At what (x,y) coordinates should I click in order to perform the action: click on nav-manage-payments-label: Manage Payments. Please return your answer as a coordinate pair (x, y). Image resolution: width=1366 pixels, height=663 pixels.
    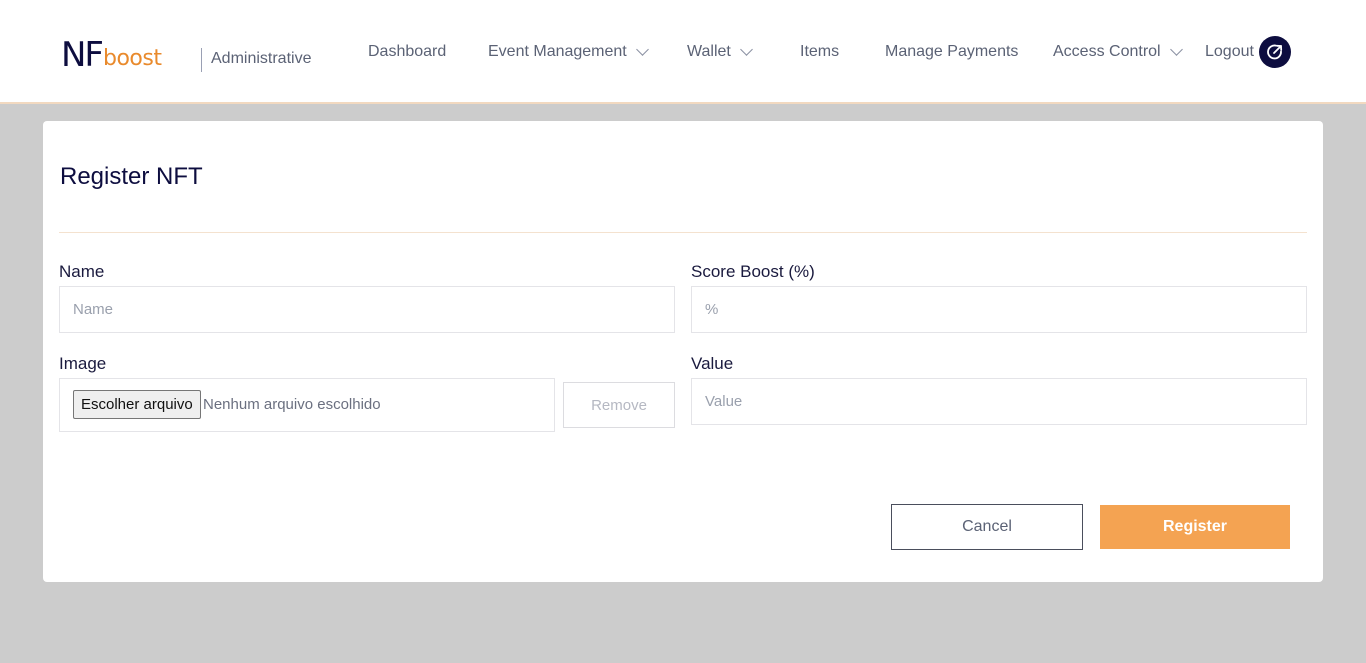
    Looking at the image, I should click on (952, 51).